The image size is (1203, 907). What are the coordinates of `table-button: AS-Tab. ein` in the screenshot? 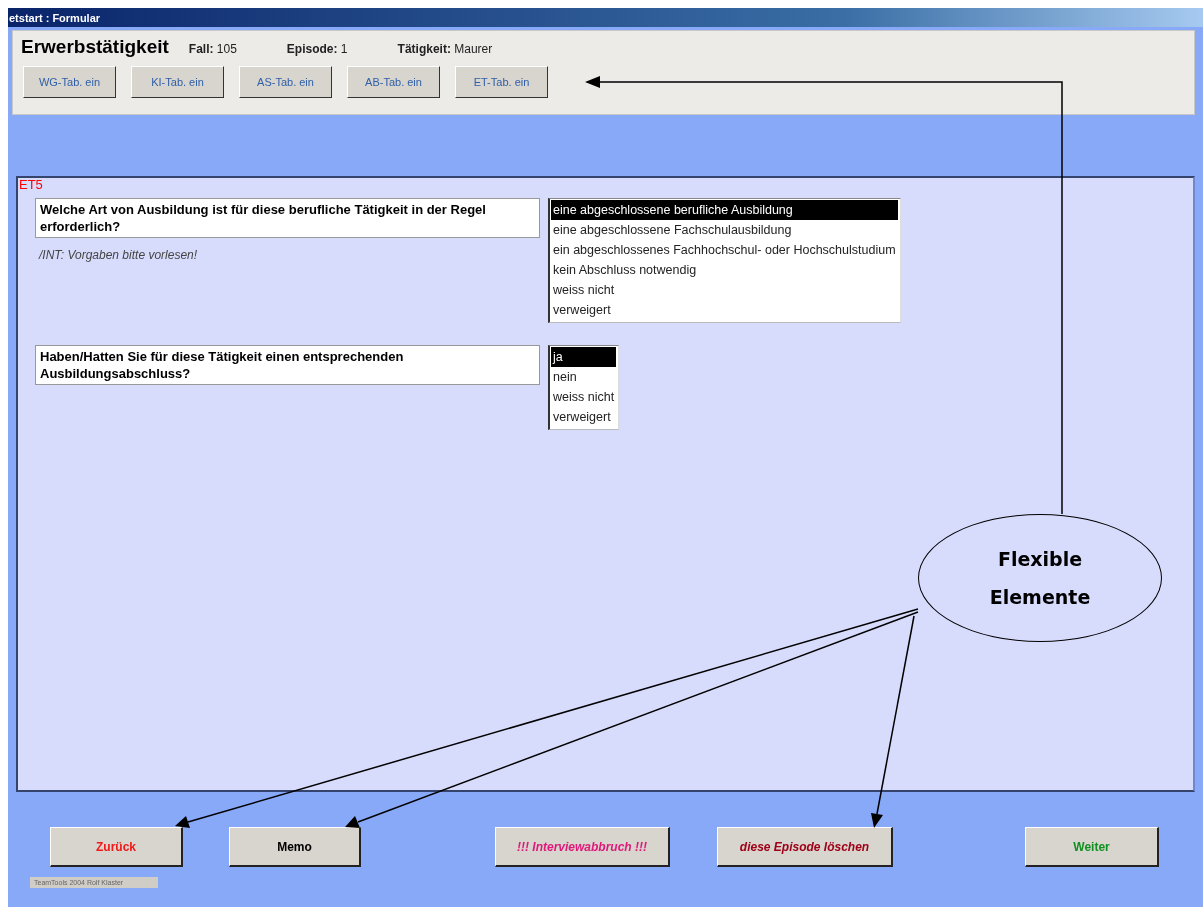 It's located at (285, 82).